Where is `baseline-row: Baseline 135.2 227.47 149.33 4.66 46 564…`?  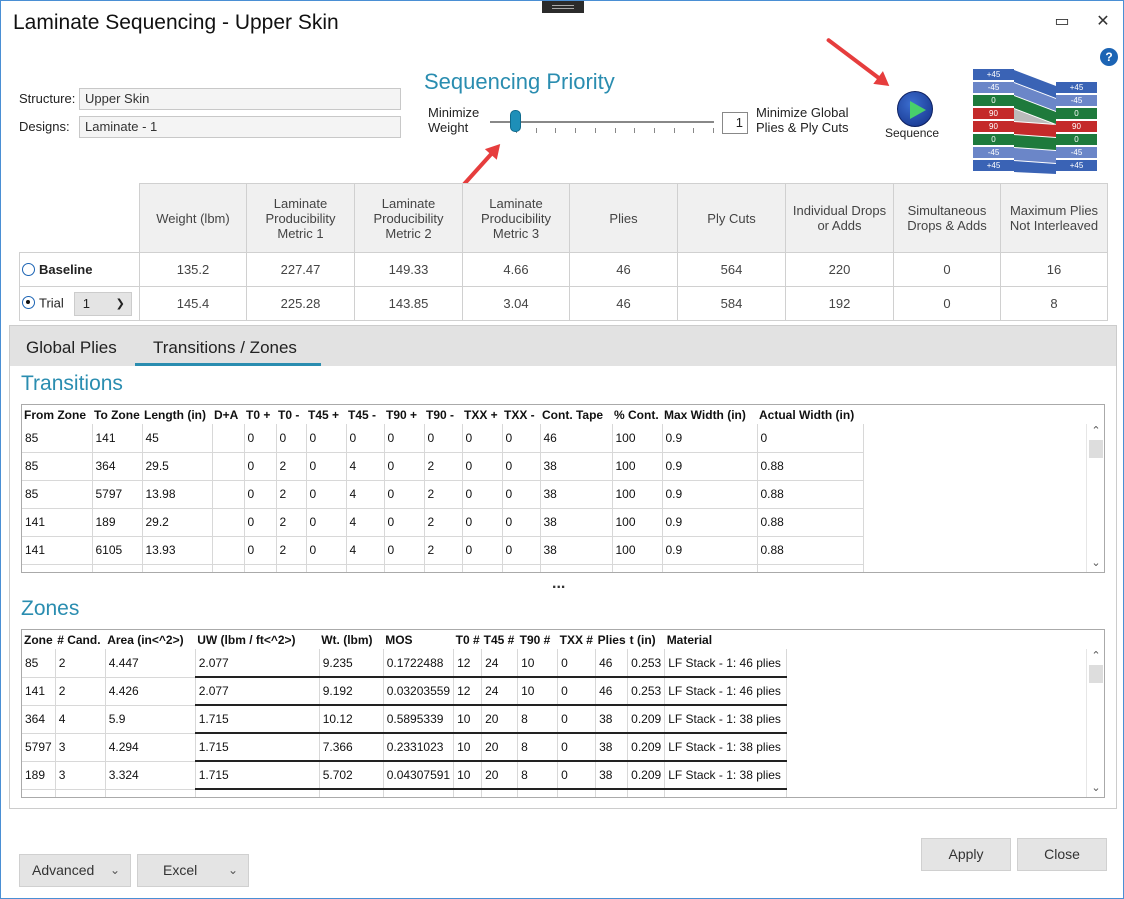
baseline-row: Baseline 135.2 227.47 149.33 4.66 46 564… is located at coordinates (563, 269).